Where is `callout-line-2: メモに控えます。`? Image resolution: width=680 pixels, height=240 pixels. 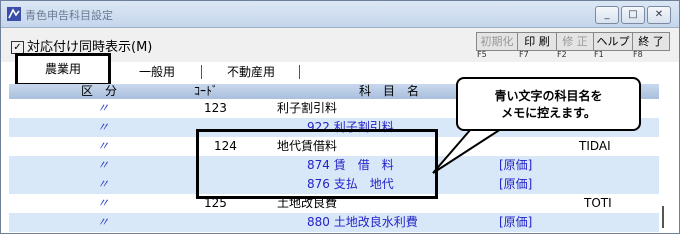
callout-line-2: メモに控えます。 is located at coordinates (548, 113).